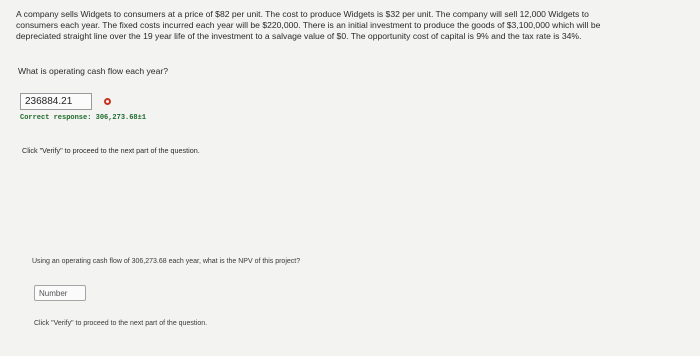 This screenshot has width=700, height=356. I want to click on operating-cash-flow-answer-input, so click(56, 101).